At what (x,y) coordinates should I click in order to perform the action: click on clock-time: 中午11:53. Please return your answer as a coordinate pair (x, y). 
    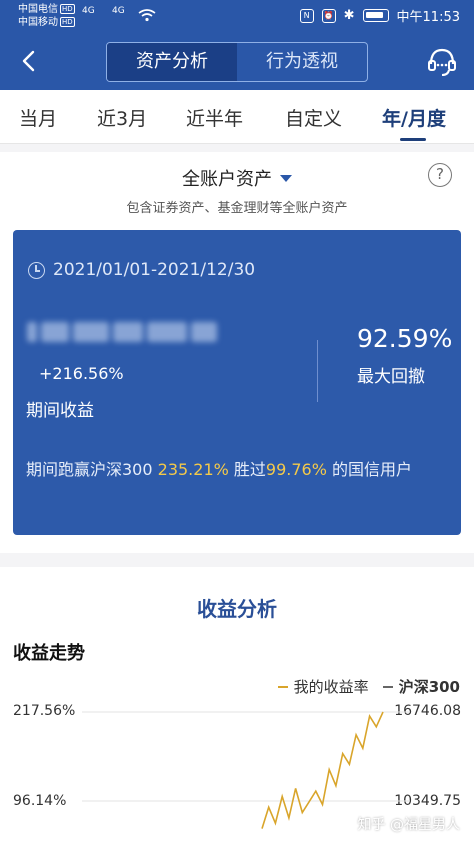
    Looking at the image, I should click on (428, 17).